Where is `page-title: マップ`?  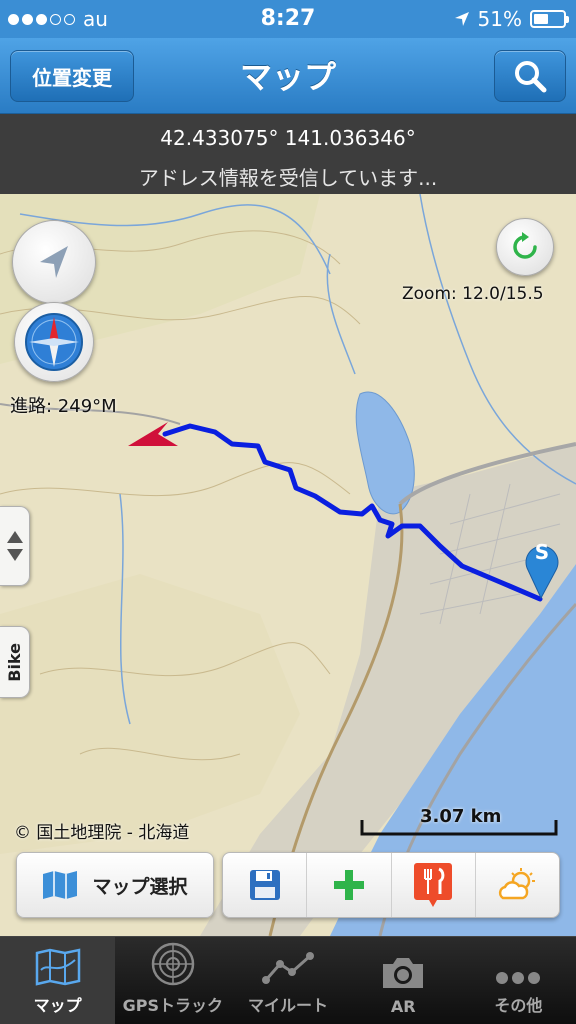 page-title: マップ is located at coordinates (287, 77).